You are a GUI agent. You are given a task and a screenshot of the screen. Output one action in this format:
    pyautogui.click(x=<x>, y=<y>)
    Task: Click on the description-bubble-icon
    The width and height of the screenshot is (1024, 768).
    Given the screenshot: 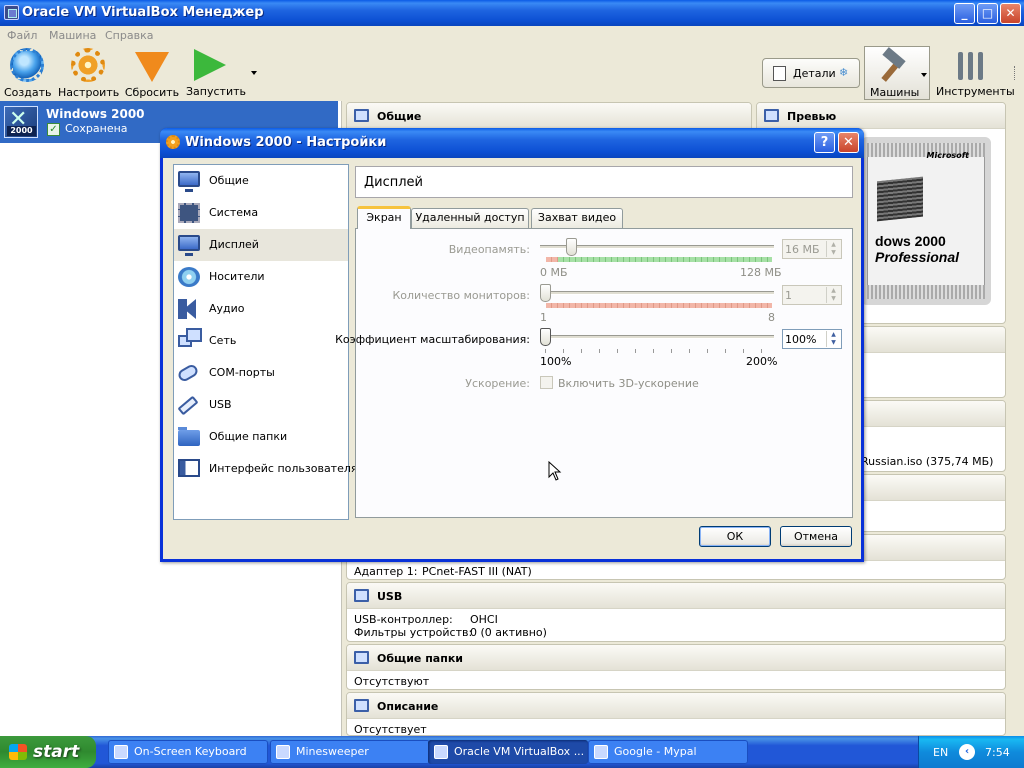 What is the action you would take?
    pyautogui.click(x=361, y=705)
    